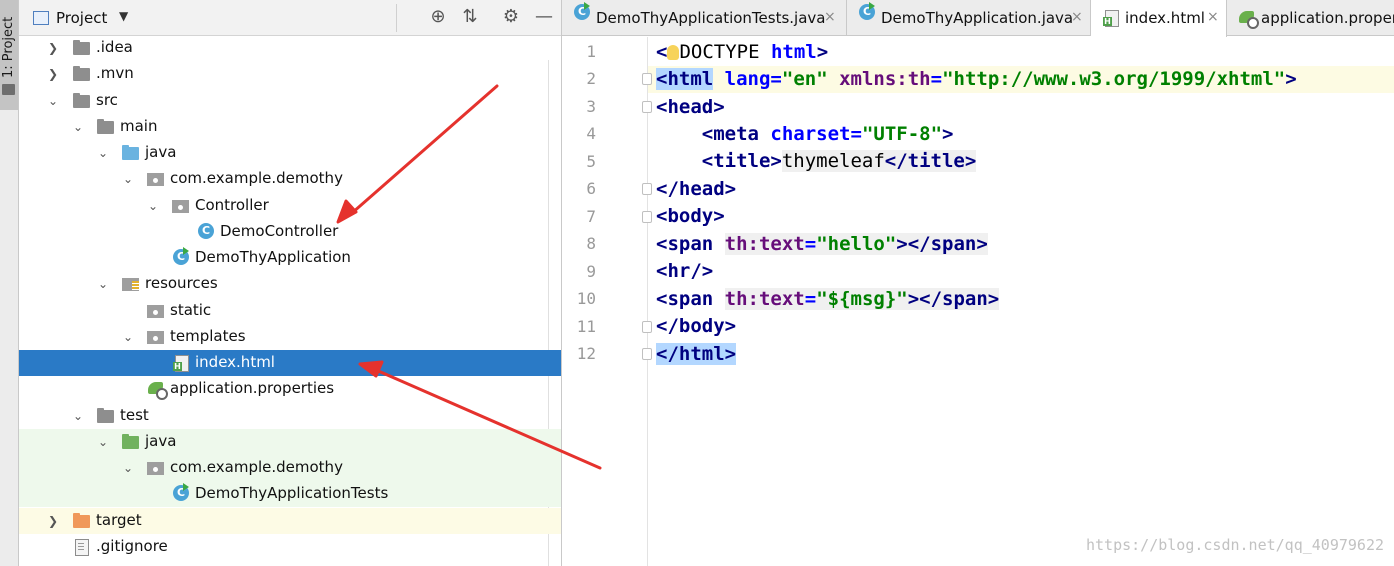 The width and height of the screenshot is (1394, 566). I want to click on tab-application-properties: application.proper, so click(1310, 18).